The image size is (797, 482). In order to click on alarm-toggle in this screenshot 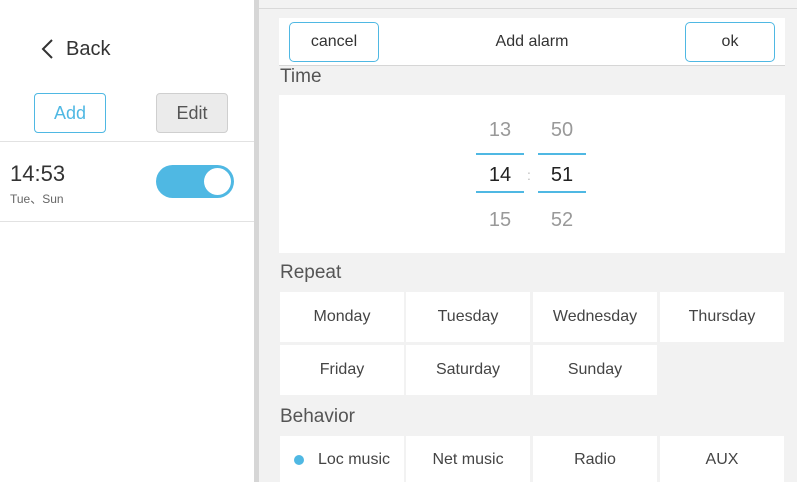, I will do `click(195, 181)`.